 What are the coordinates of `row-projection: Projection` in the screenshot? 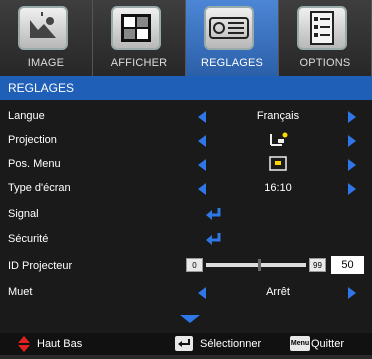 It's located at (186, 140).